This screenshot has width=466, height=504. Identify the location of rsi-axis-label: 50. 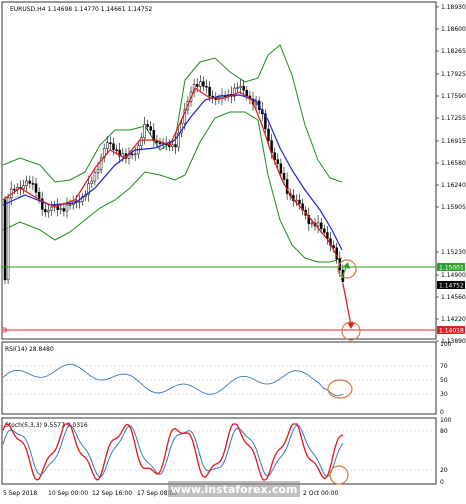
(444, 380).